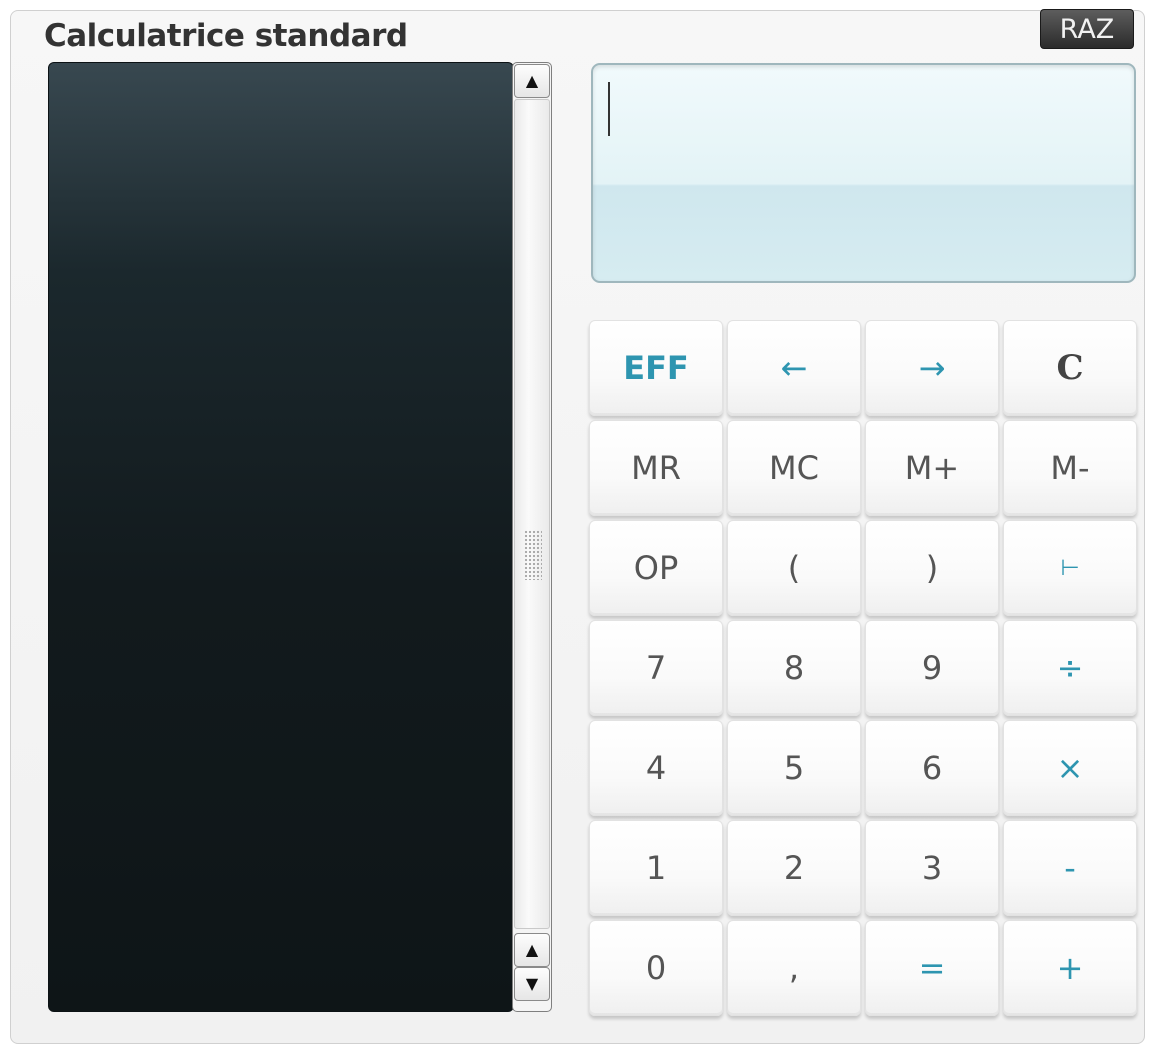  What do you see at coordinates (932, 568) in the screenshot?
I see `close-paren-button: )` at bounding box center [932, 568].